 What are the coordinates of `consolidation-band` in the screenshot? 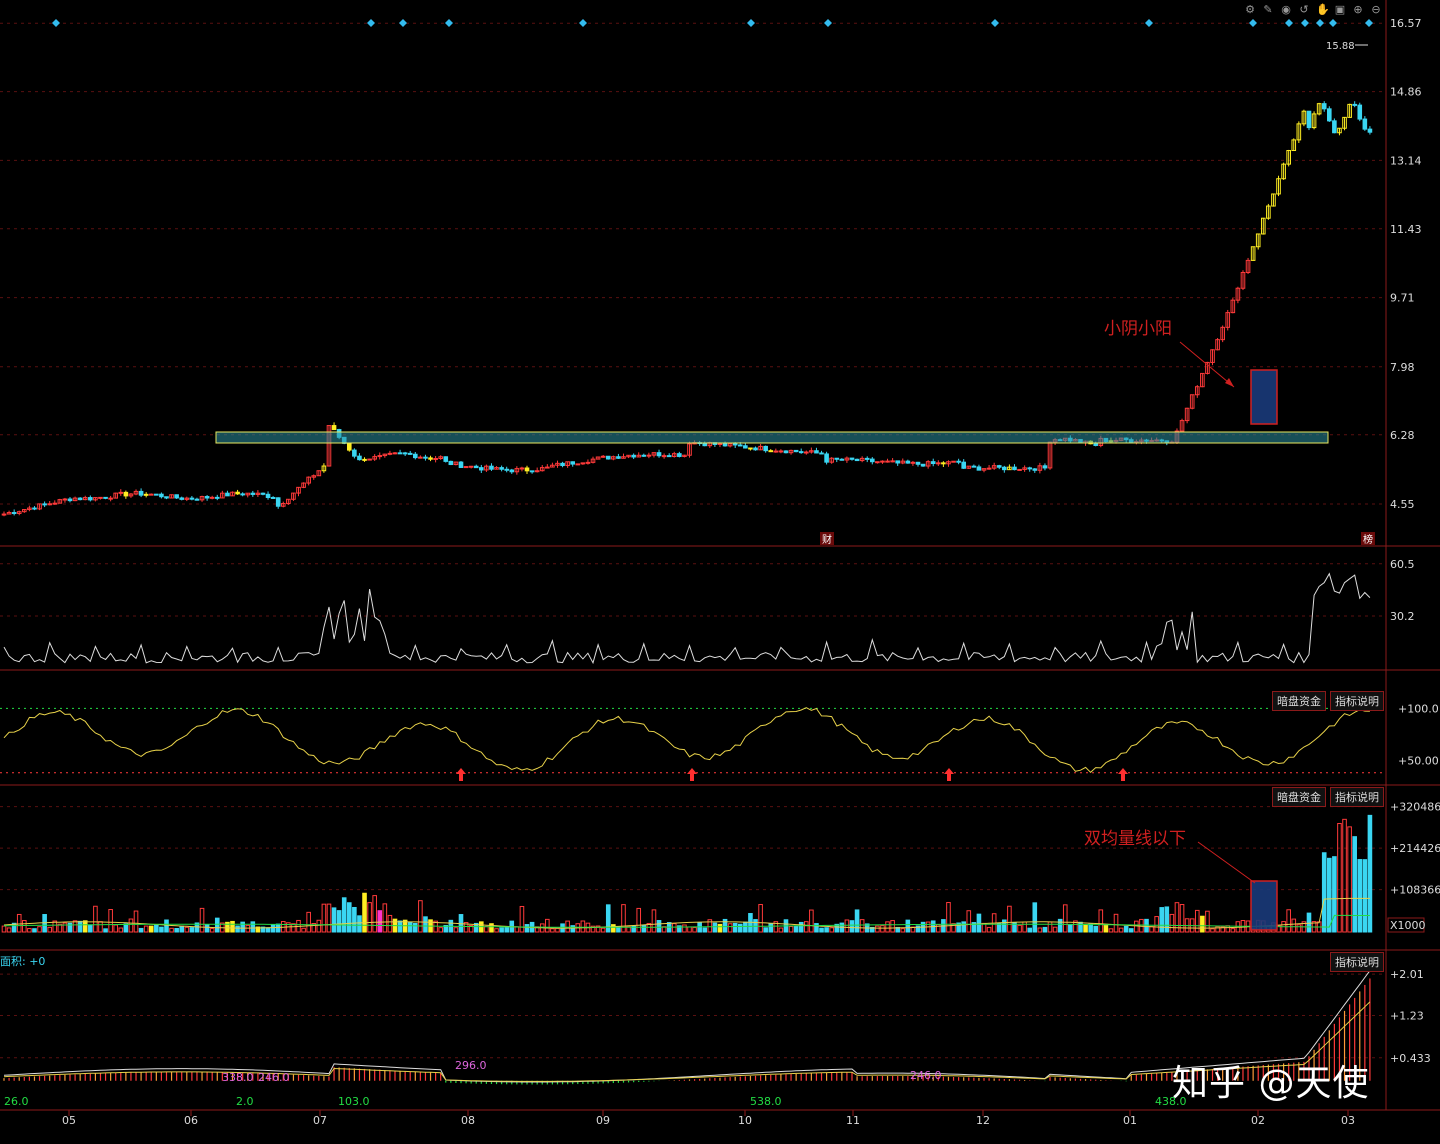 It's located at (772, 437).